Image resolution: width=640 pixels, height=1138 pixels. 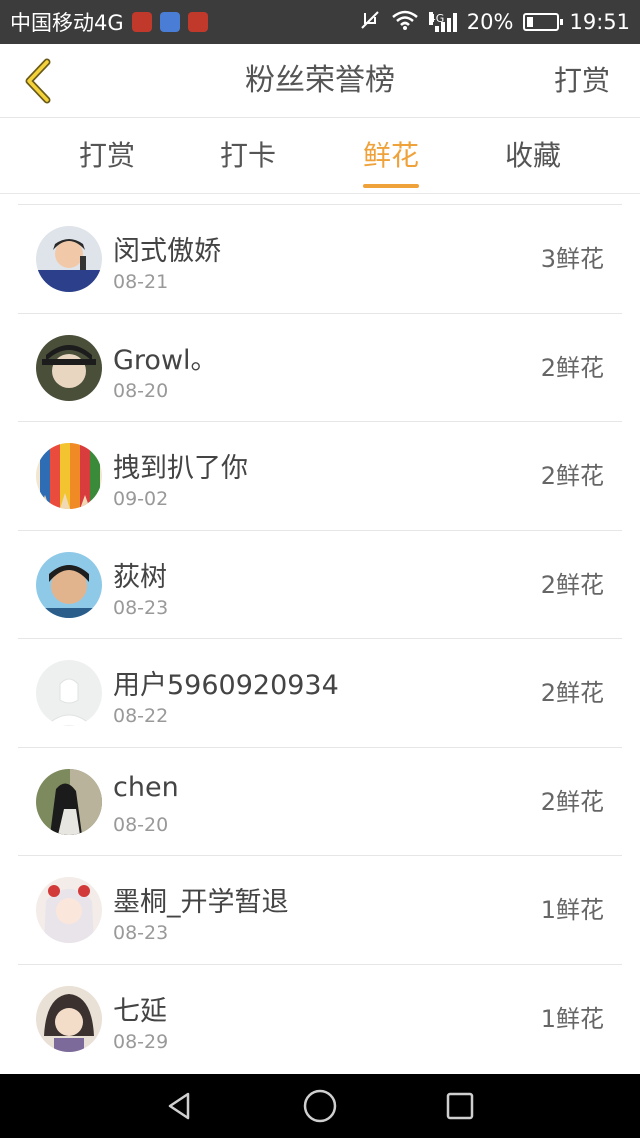 I want to click on date: 08-22, so click(x=141, y=716).